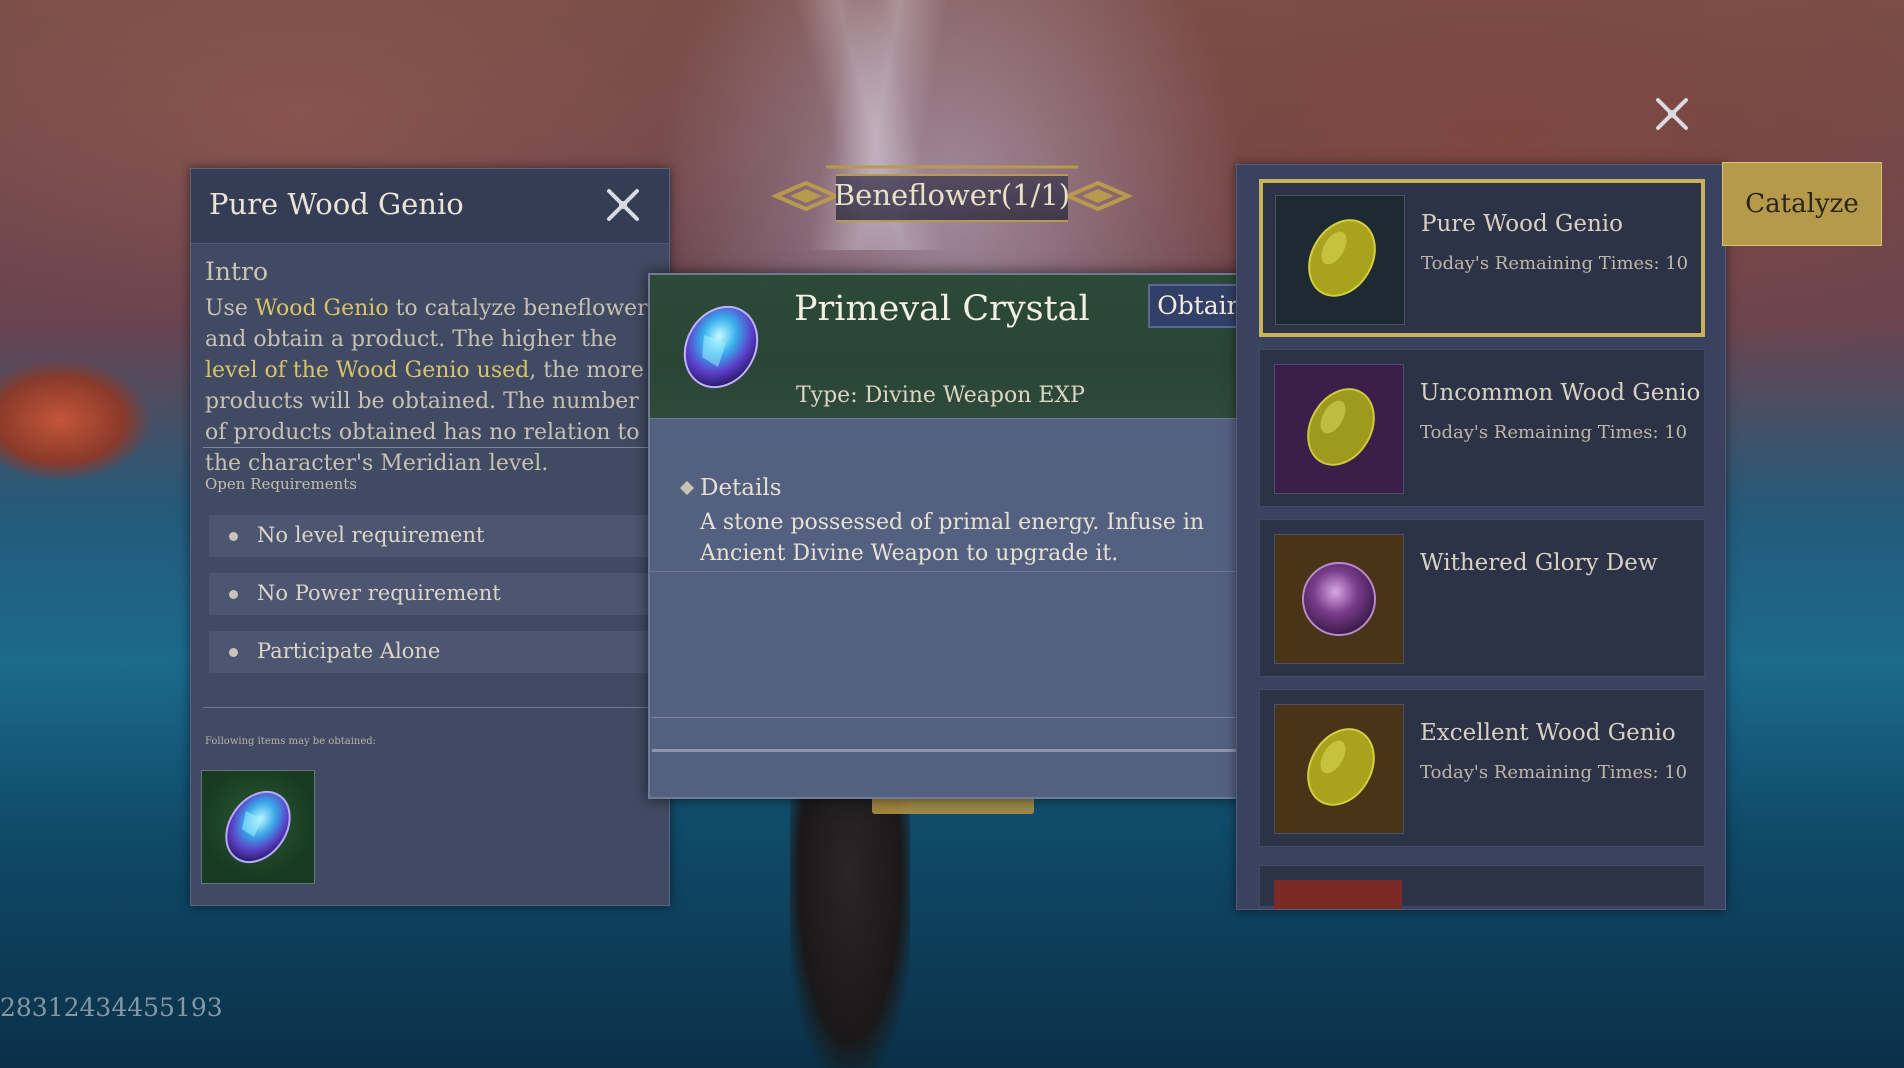 Image resolution: width=1904 pixels, height=1068 pixels. What do you see at coordinates (850, 929) in the screenshot?
I see `background-stalk` at bounding box center [850, 929].